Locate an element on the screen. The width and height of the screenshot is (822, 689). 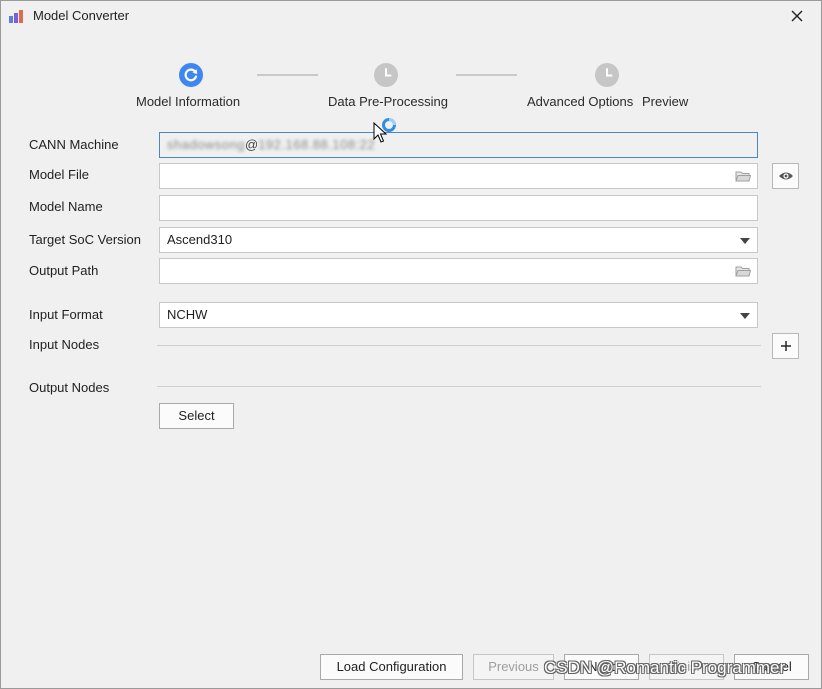
close-icon is located at coordinates (797, 16).